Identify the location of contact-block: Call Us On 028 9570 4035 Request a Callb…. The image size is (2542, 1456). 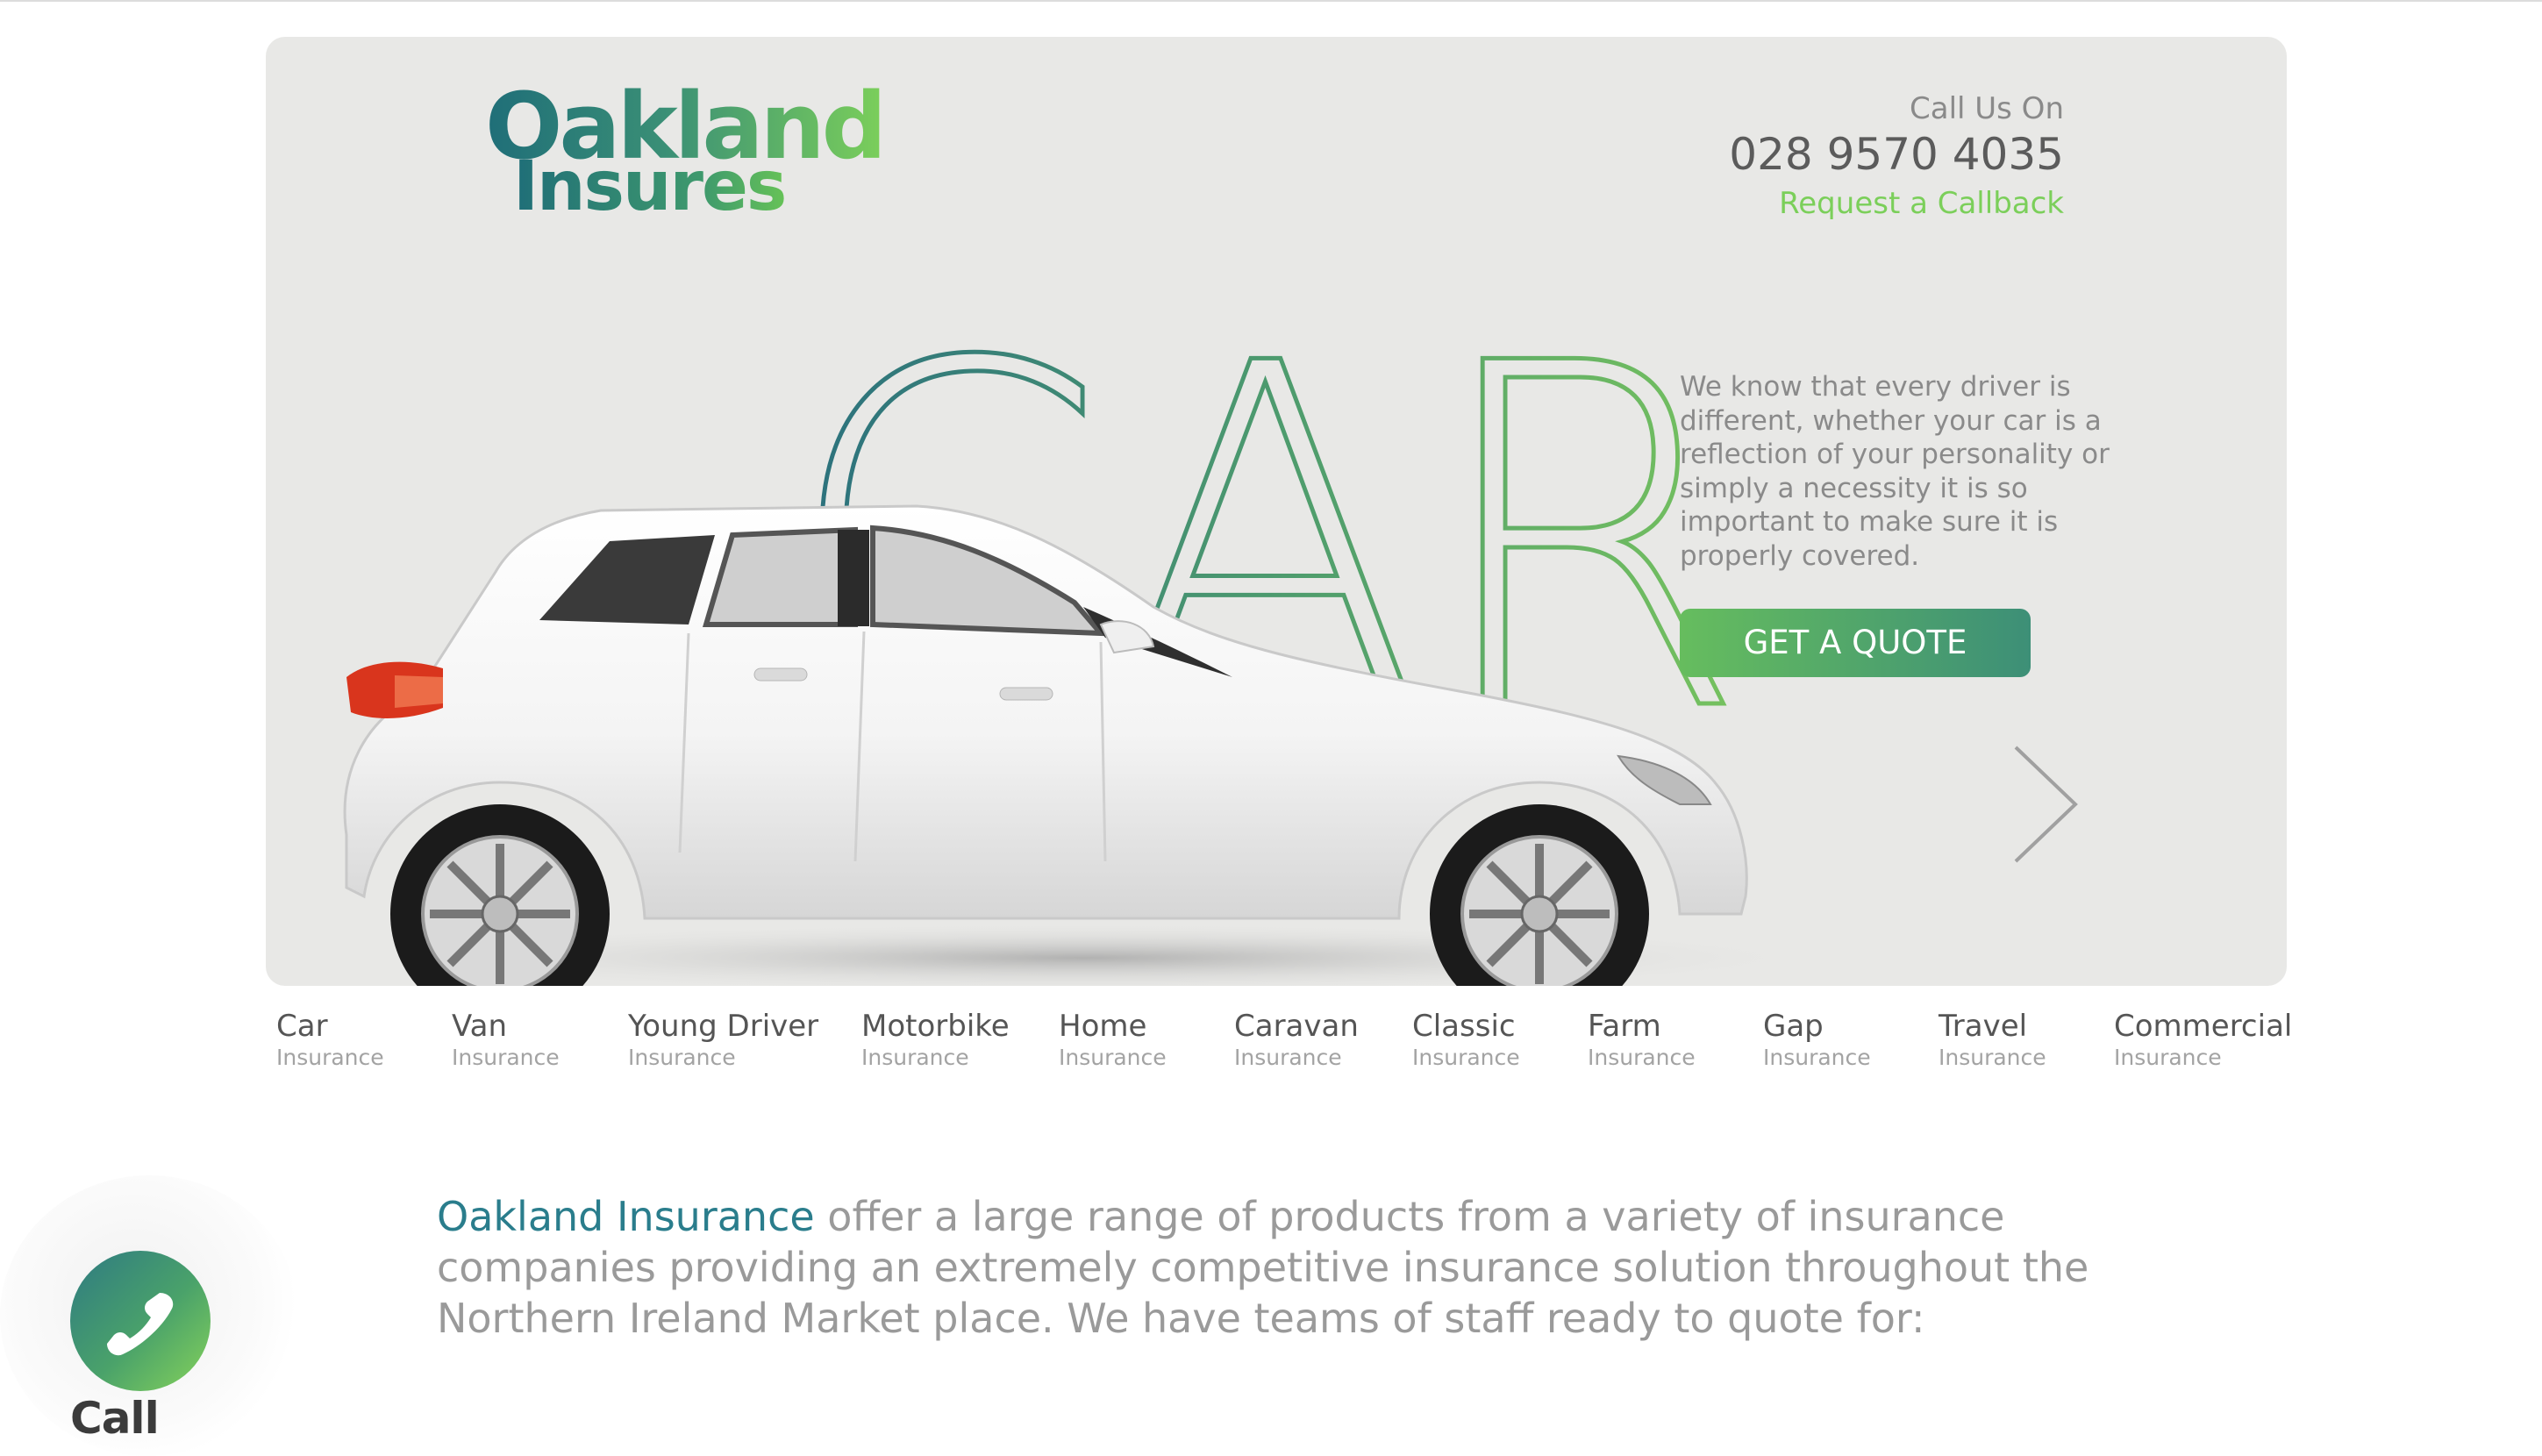
(1897, 158).